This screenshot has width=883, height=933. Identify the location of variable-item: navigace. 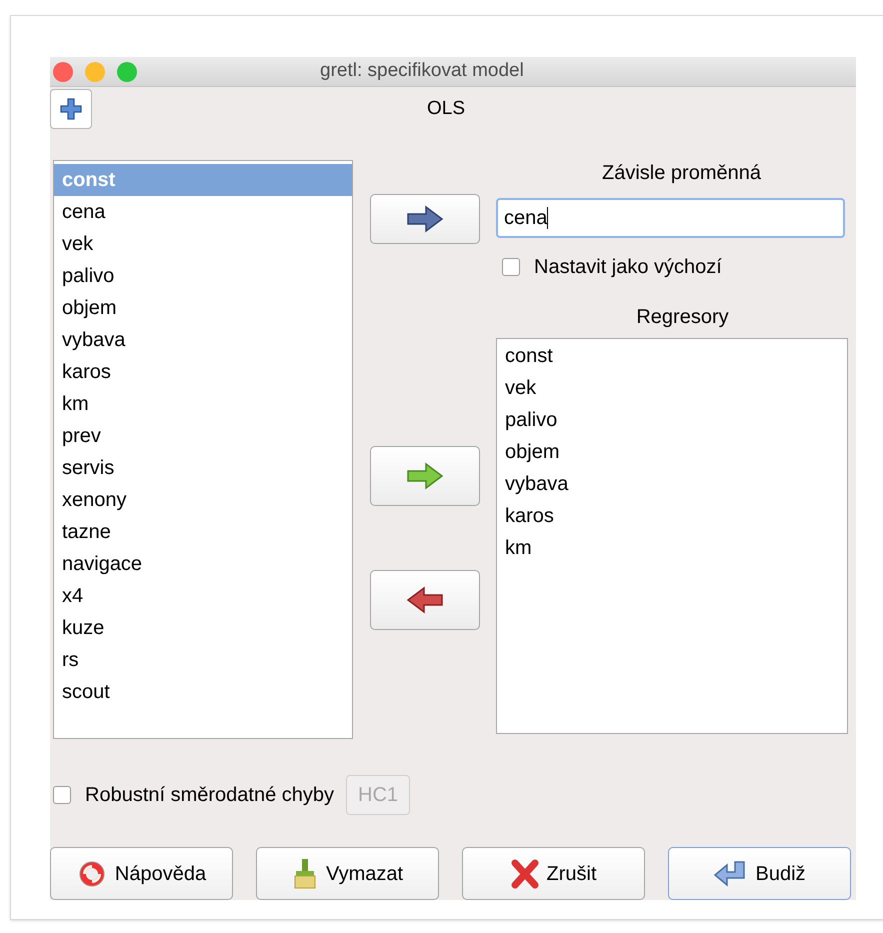
(203, 564).